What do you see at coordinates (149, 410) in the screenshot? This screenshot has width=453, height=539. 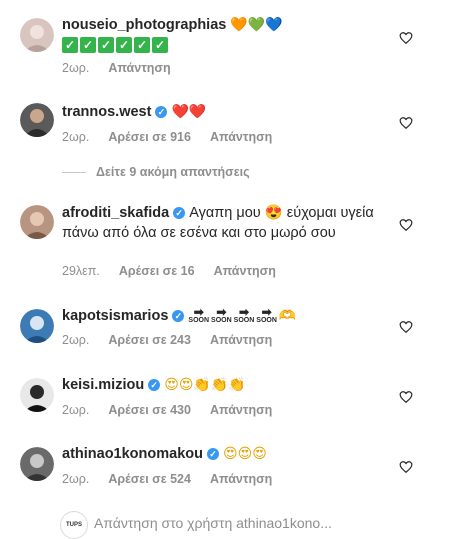 I see `likes-count: Αρέσει σε 430` at bounding box center [149, 410].